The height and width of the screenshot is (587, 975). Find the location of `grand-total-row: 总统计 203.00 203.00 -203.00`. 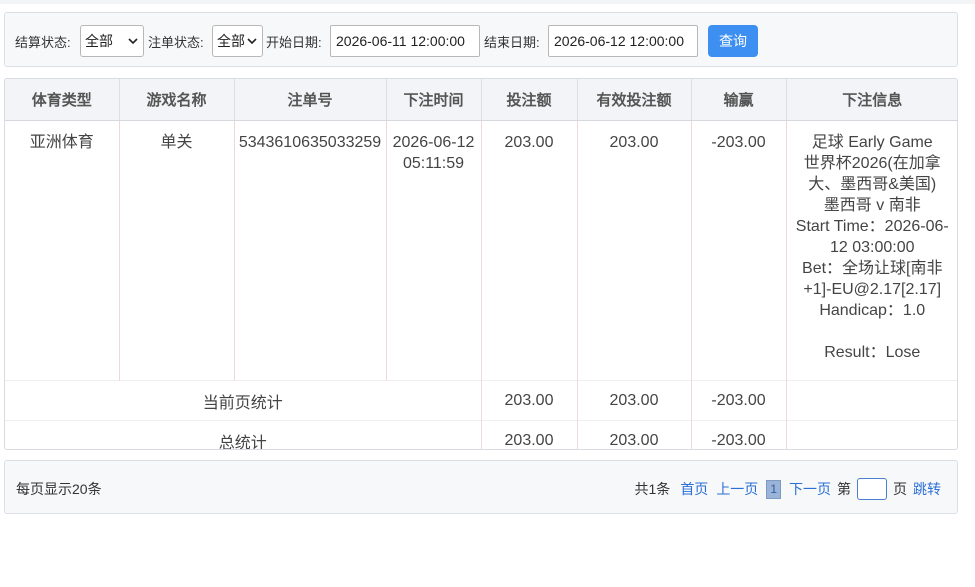

grand-total-row: 总统计 203.00 203.00 -203.00 is located at coordinates (481, 434).